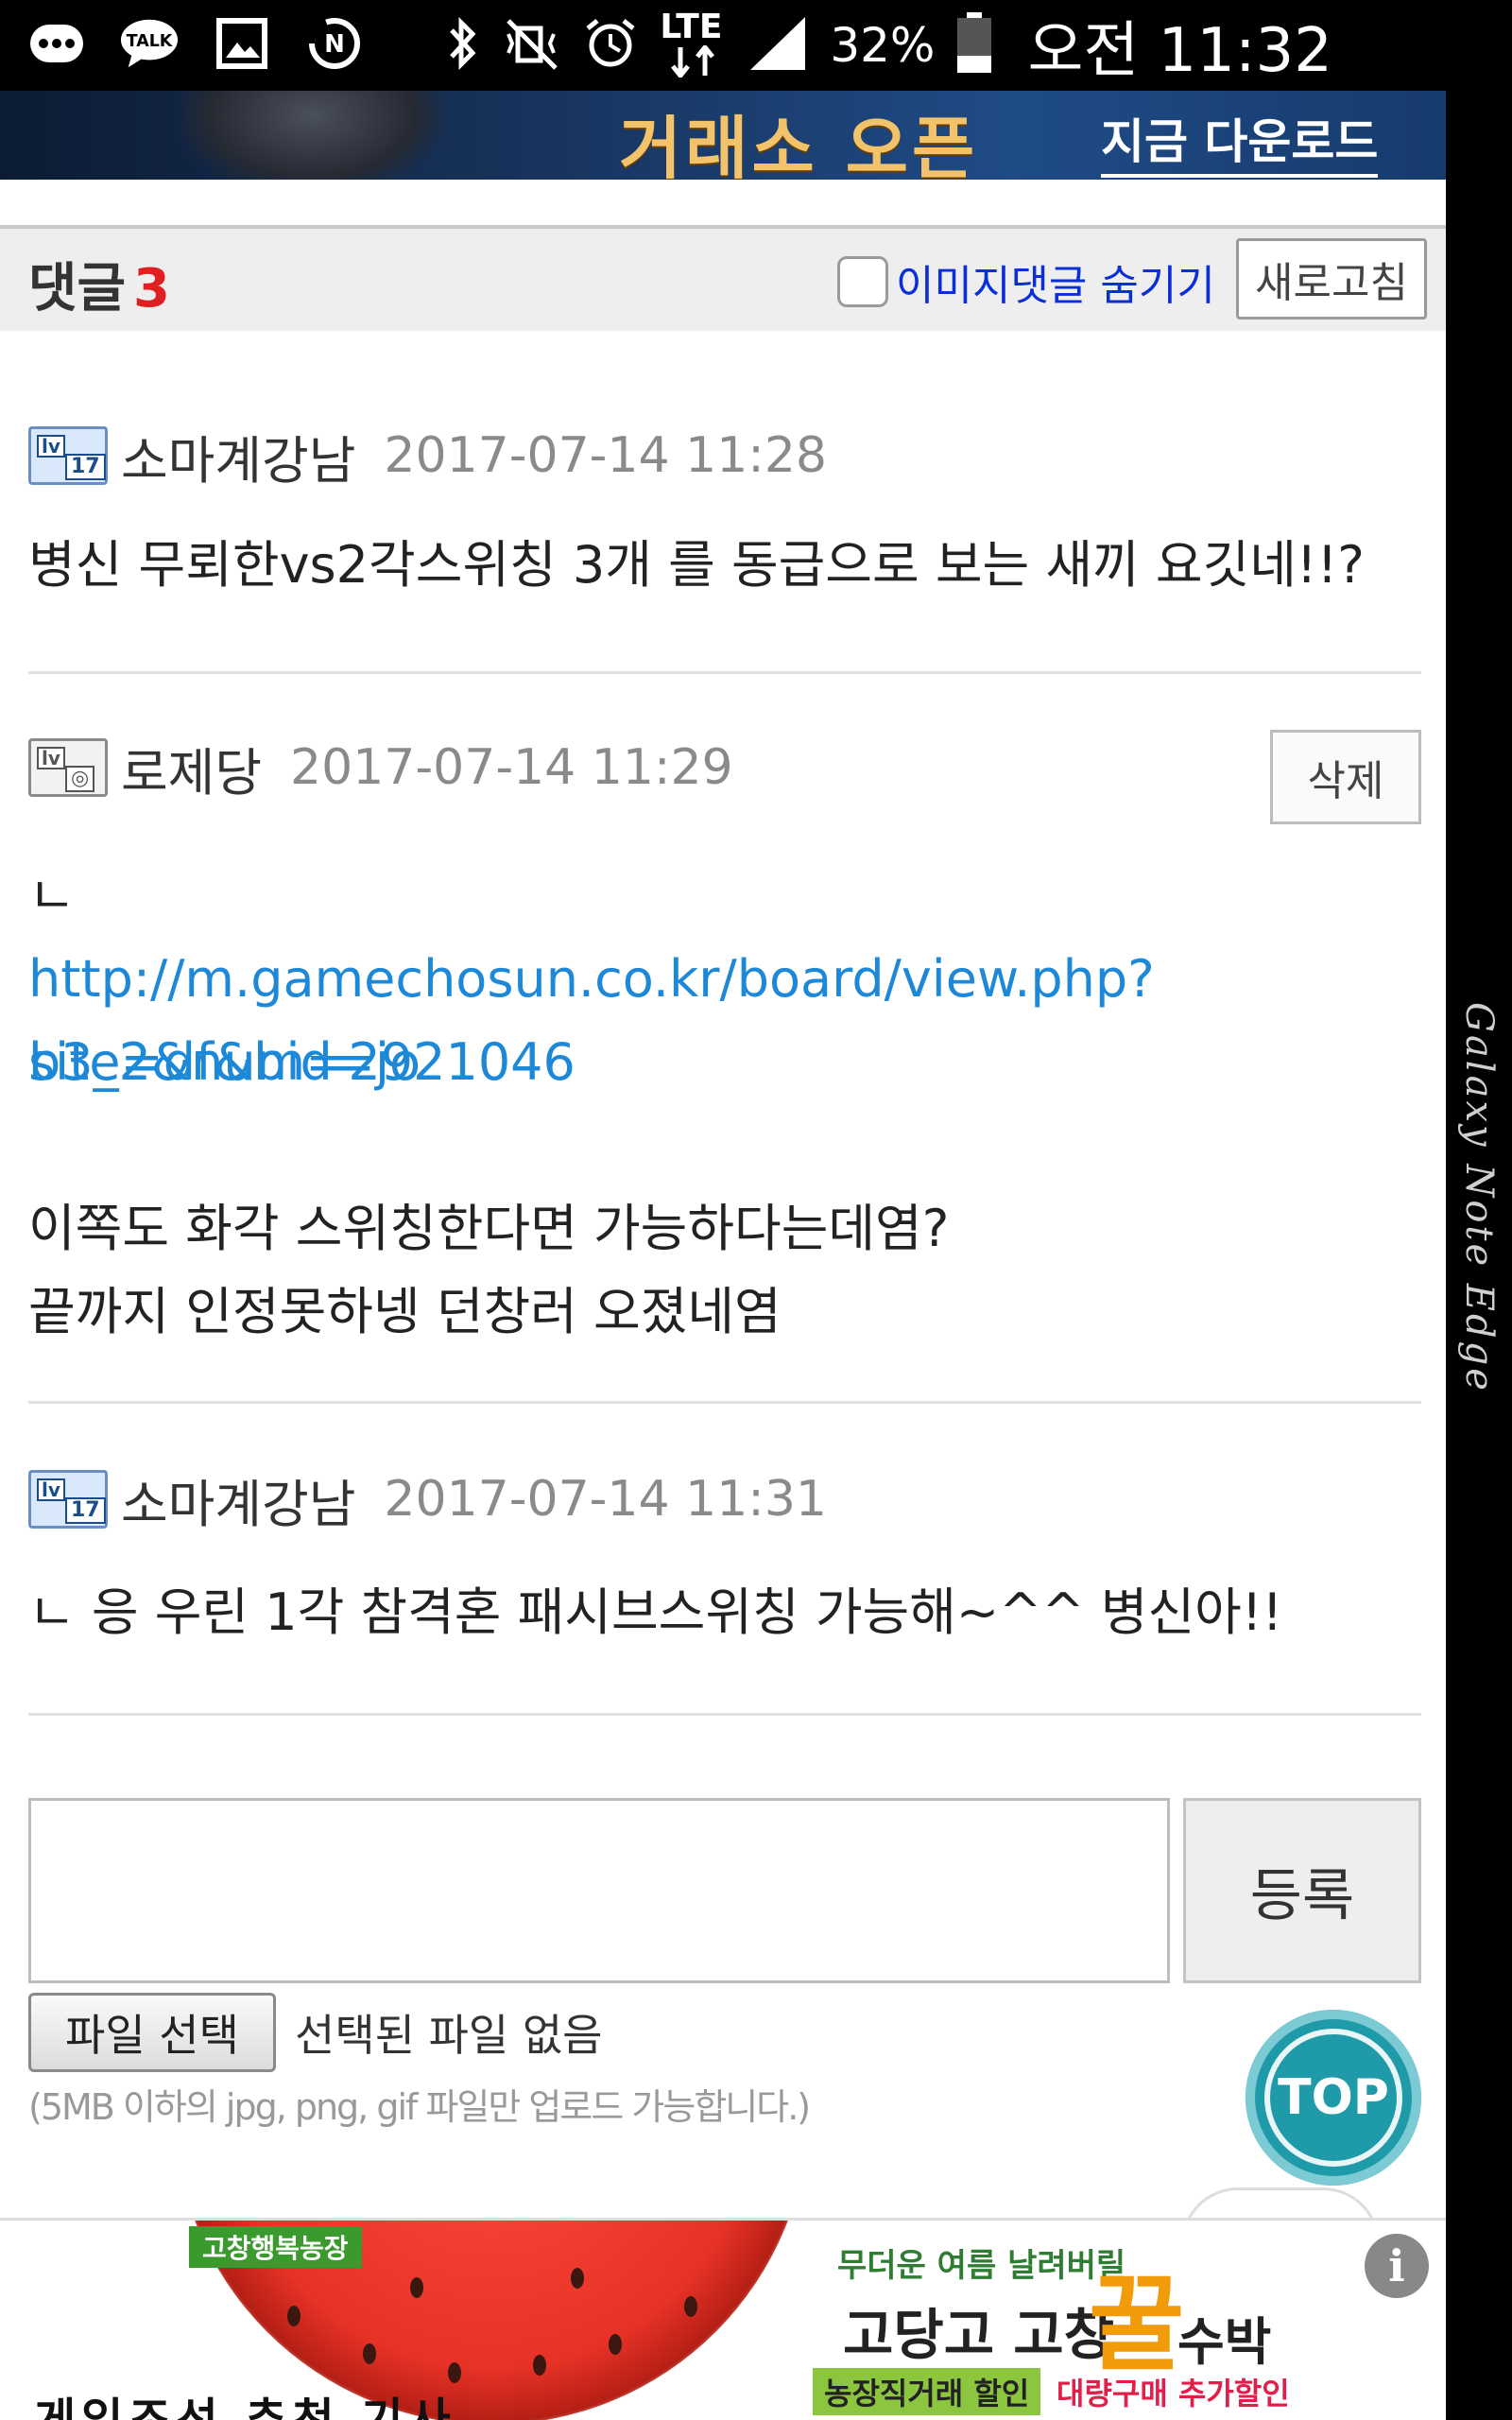 The image size is (1512, 2420). What do you see at coordinates (511, 767) in the screenshot?
I see `comment-date: 2017-07-14 11:29` at bounding box center [511, 767].